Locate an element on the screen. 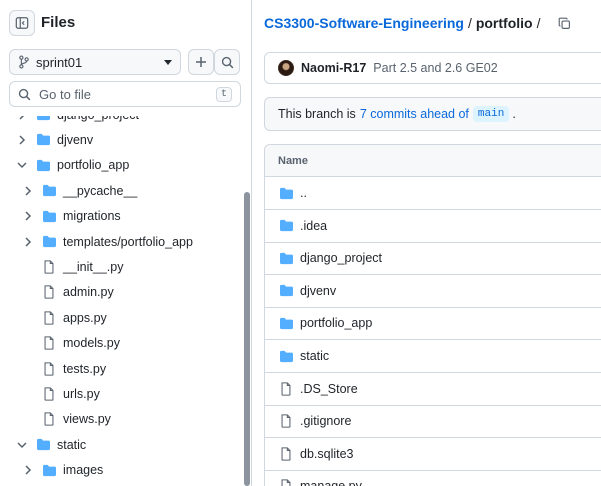 The width and height of the screenshot is (601, 486). add-file-button is located at coordinates (201, 62).